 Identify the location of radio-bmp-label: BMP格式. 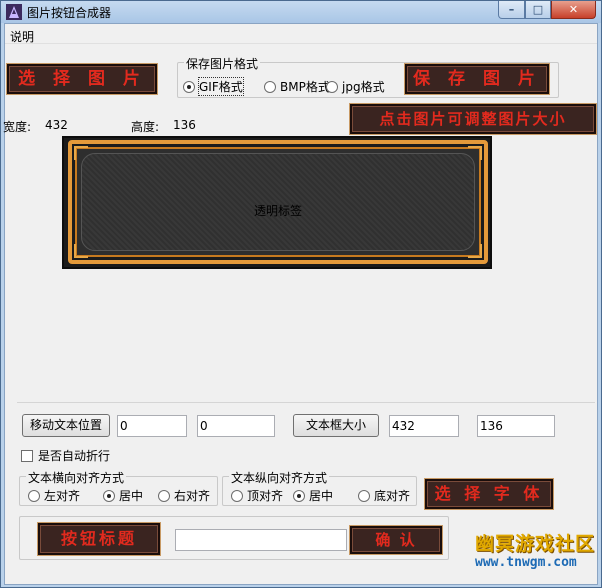
(305, 87).